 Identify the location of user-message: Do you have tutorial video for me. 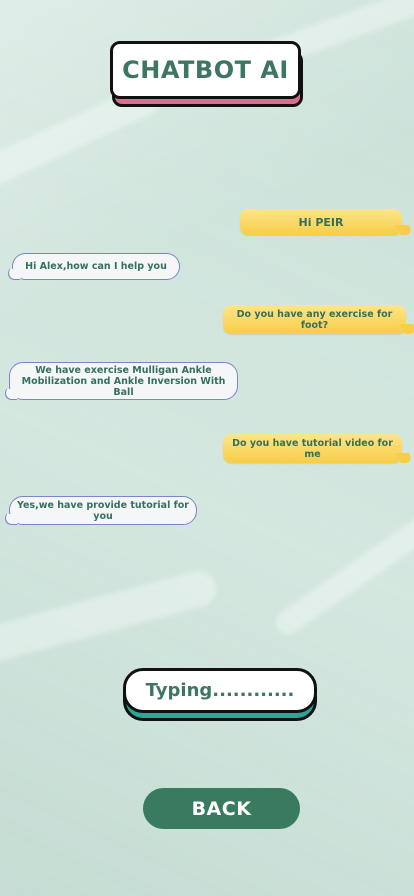
(312, 448).